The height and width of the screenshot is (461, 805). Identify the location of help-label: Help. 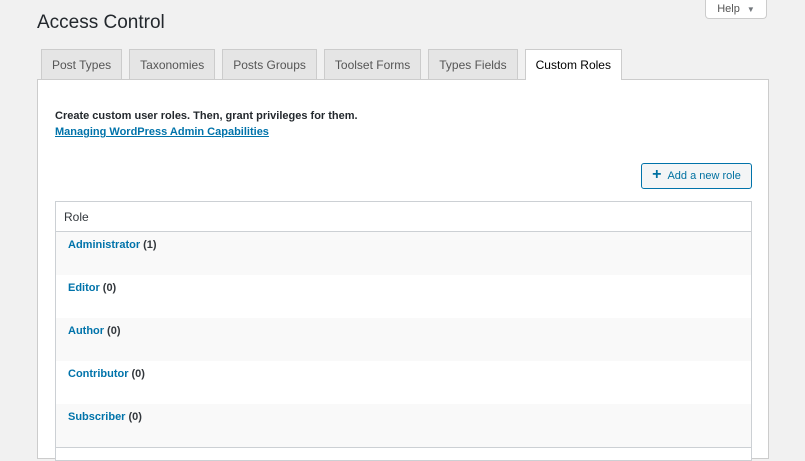
(728, 9).